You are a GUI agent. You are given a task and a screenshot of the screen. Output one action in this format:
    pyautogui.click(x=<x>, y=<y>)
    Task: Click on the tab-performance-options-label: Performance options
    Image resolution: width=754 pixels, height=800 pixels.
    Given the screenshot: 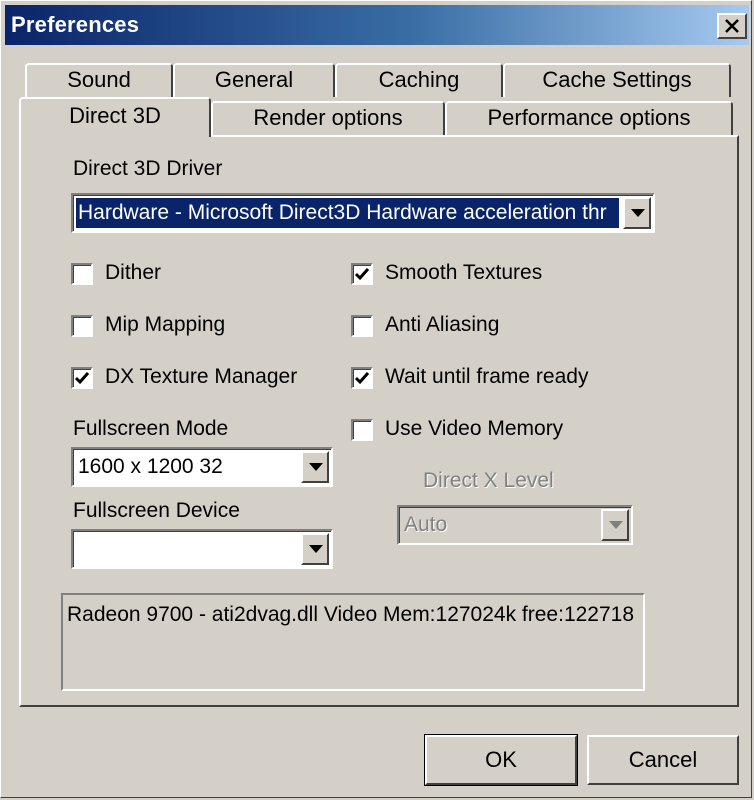 What is the action you would take?
    pyautogui.click(x=589, y=117)
    